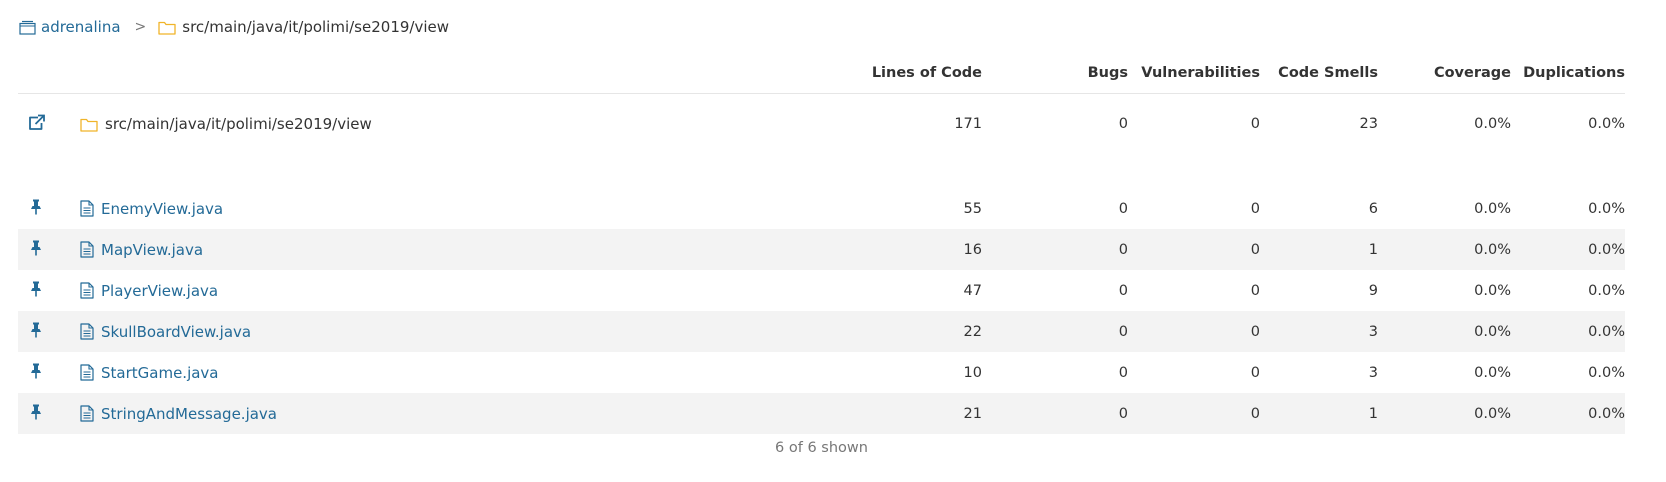 This screenshot has width=1666, height=482. Describe the element at coordinates (159, 291) in the screenshot. I see `file-link: PlayerView.java` at that location.